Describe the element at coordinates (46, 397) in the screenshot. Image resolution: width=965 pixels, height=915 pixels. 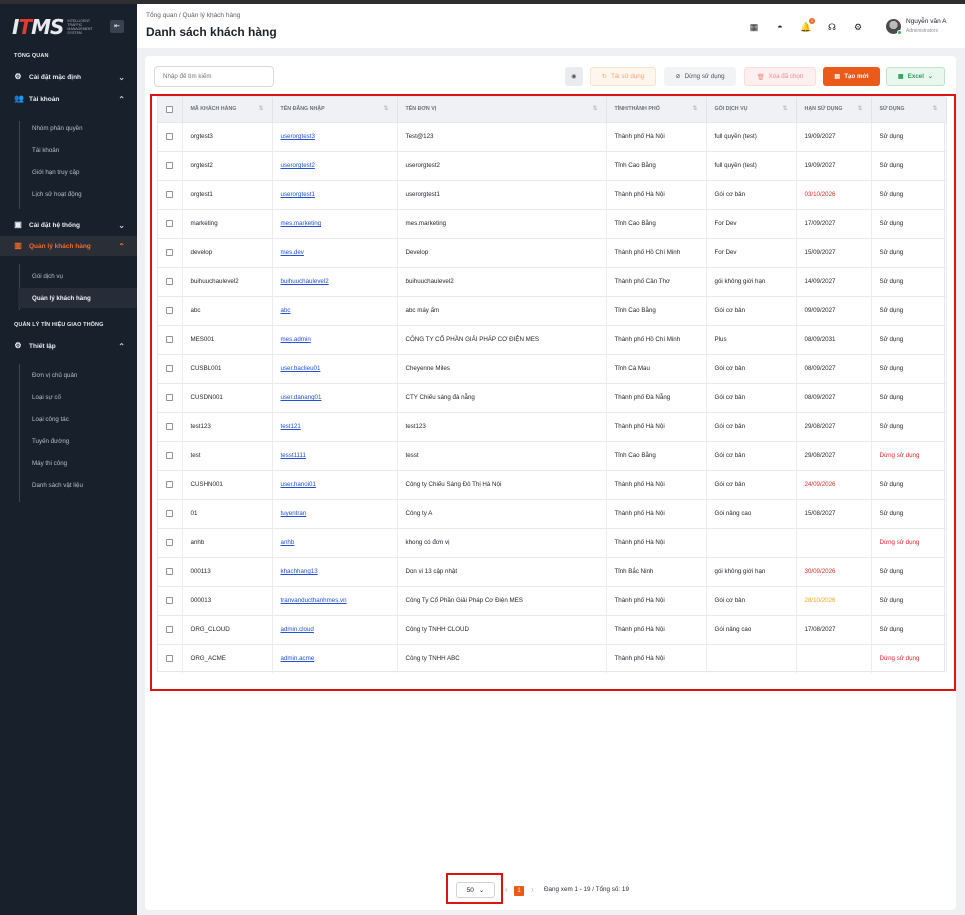
I see `submenu-incident-types: Loại sự cố` at that location.